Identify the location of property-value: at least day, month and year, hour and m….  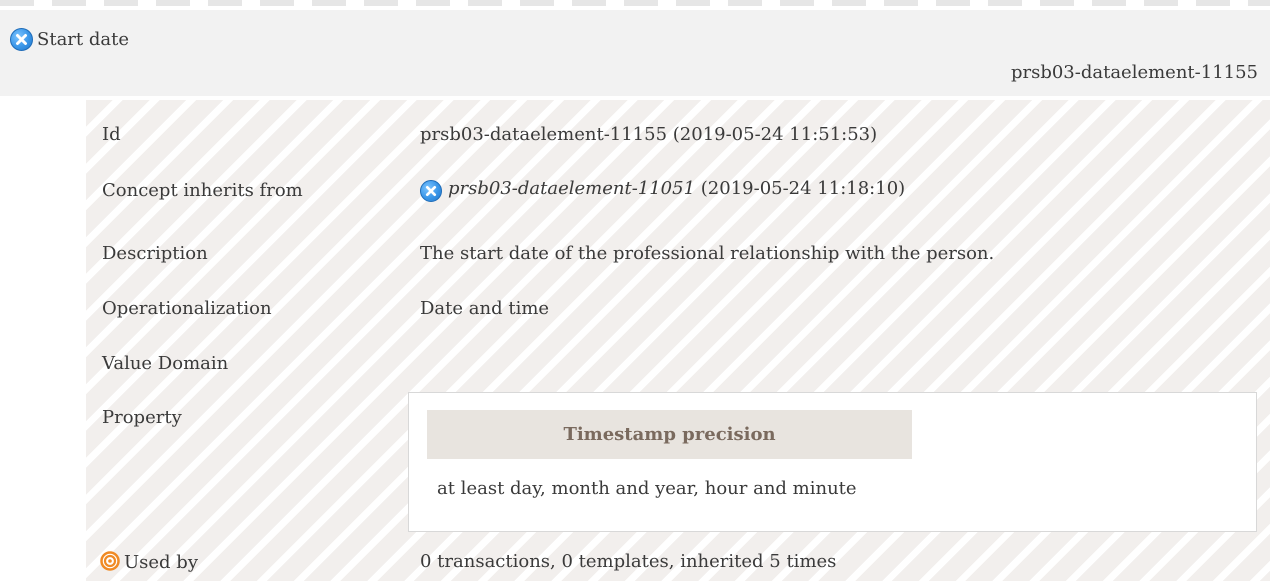
(647, 488).